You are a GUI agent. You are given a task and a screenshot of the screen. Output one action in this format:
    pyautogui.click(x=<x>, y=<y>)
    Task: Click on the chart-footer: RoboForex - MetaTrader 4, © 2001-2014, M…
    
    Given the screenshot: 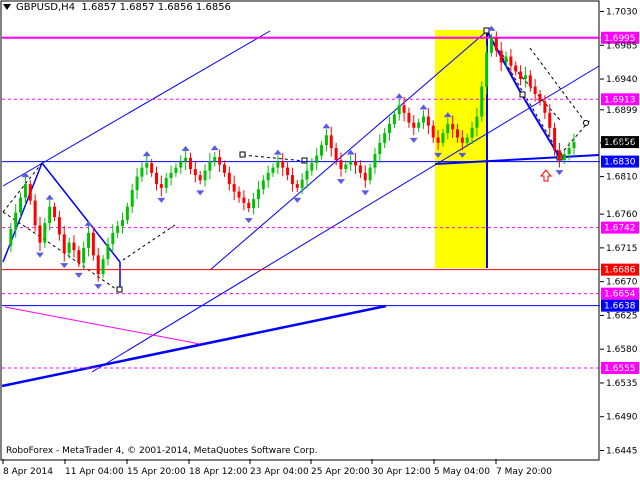 What is the action you would take?
    pyautogui.click(x=162, y=451)
    